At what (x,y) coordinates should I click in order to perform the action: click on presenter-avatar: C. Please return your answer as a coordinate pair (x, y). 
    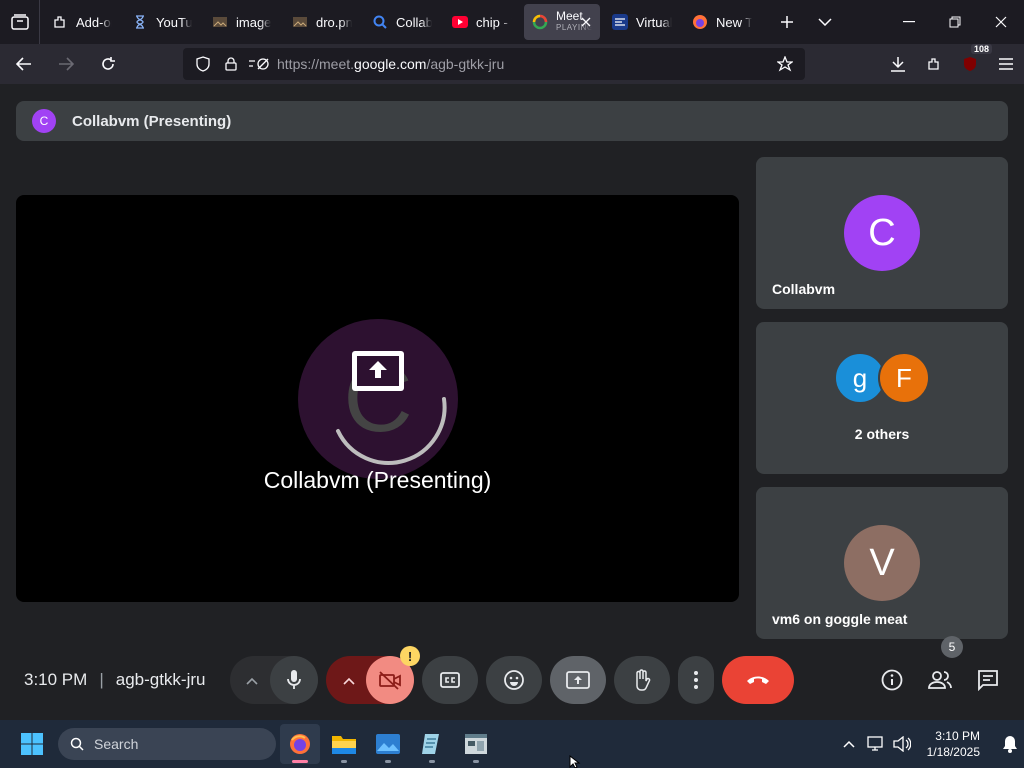
    Looking at the image, I should click on (378, 399).